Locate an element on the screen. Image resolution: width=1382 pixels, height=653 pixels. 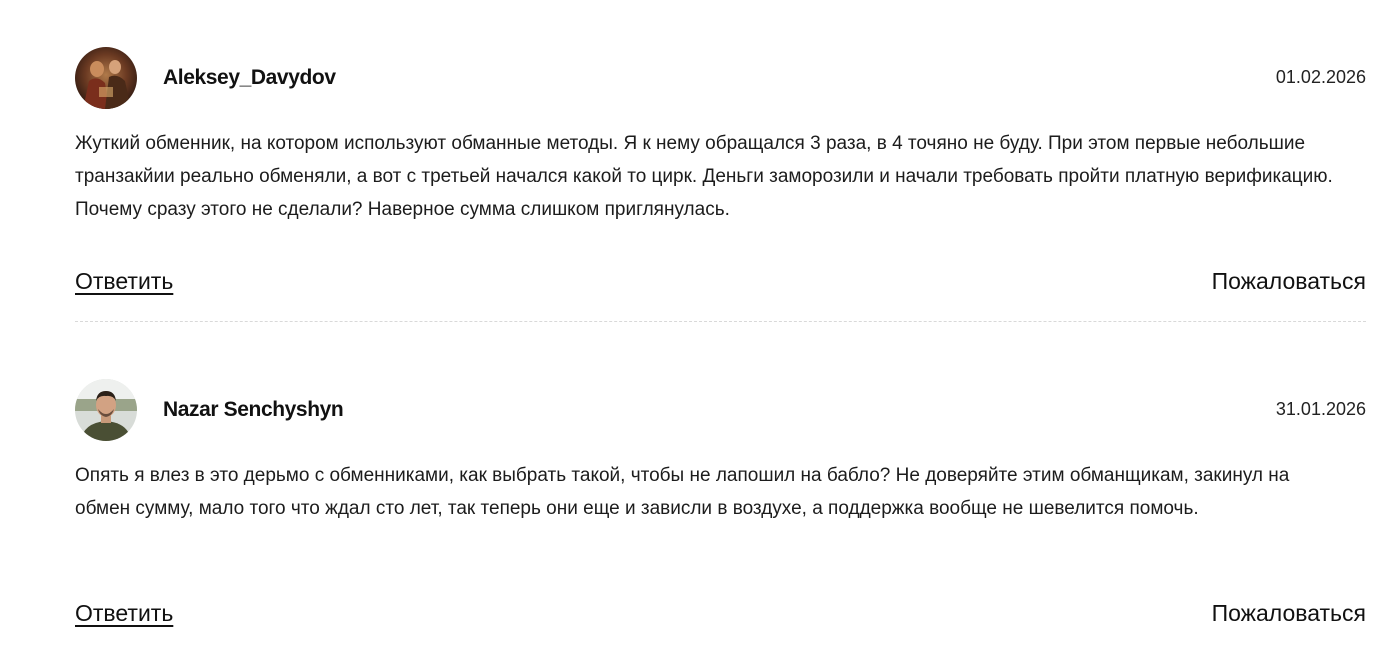
comment-date: 31.01.2026 is located at coordinates (1320, 409).